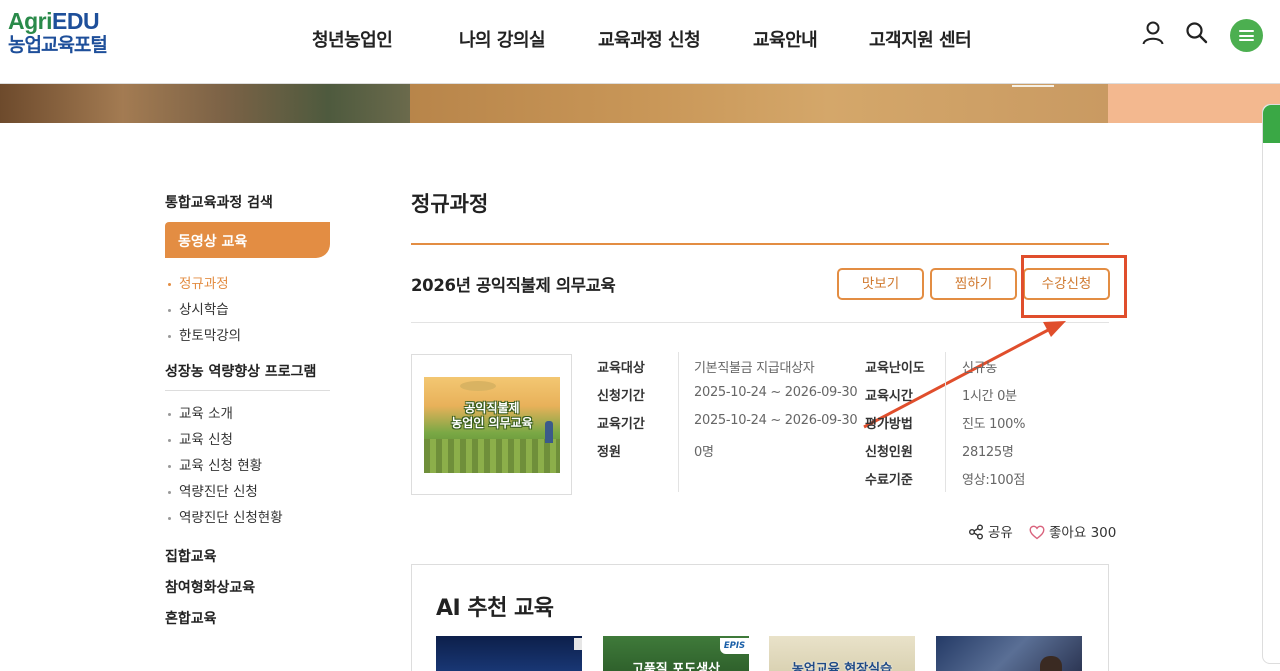 The image size is (1280, 671). I want to click on like-button: 좋아요 300, so click(1072, 531).